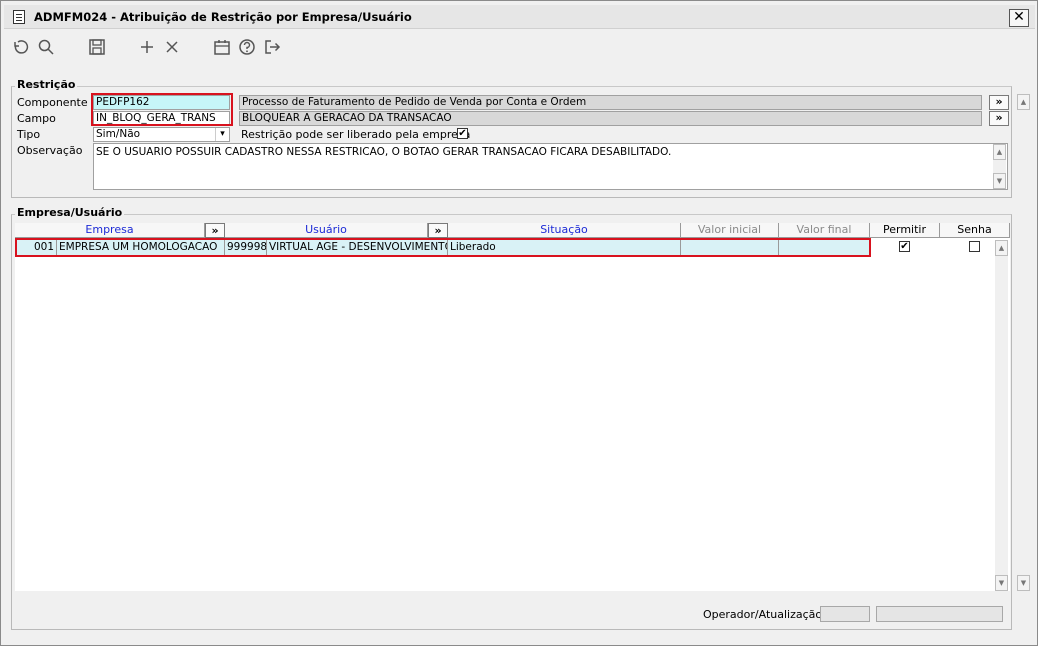  What do you see at coordinates (70, 212) in the screenshot?
I see `empresa-usuario-group-label: Empresa/Usuário` at bounding box center [70, 212].